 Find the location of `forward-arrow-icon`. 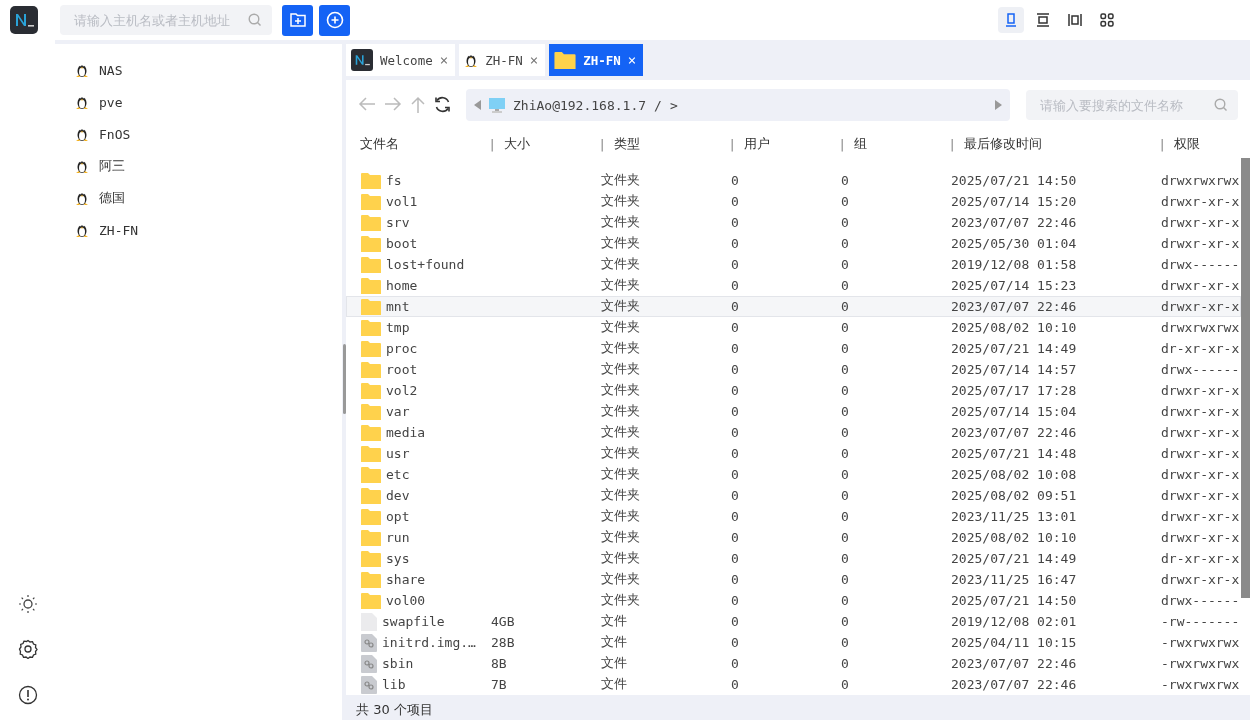

forward-arrow-icon is located at coordinates (393, 104).